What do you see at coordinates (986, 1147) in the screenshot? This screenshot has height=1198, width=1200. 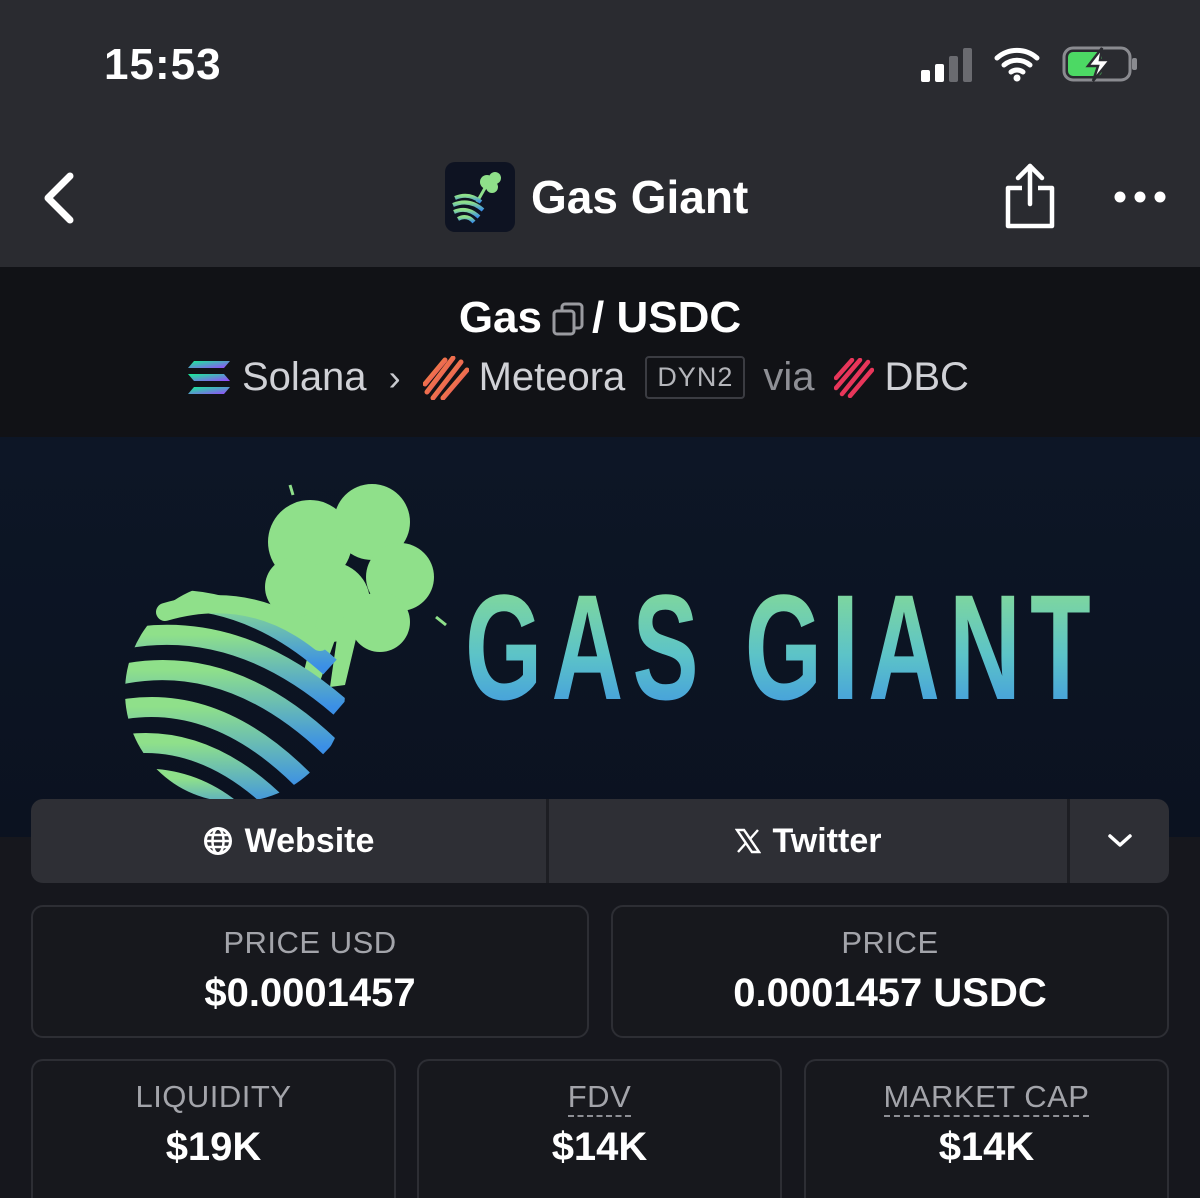 I see `market-cap-value: $14K` at bounding box center [986, 1147].